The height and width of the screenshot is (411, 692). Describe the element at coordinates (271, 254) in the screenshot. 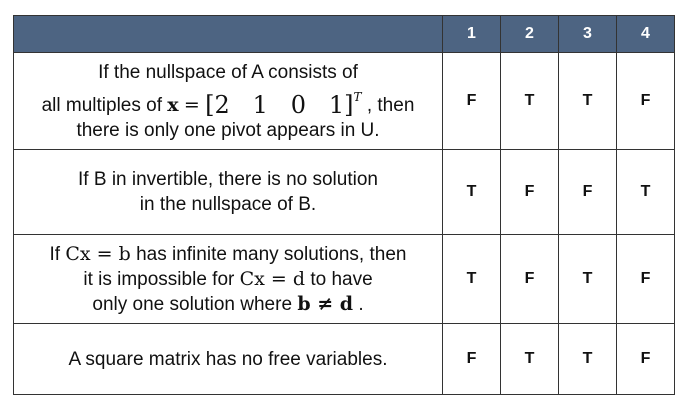

I see `statement-text: has infinite many solutions, then` at that location.